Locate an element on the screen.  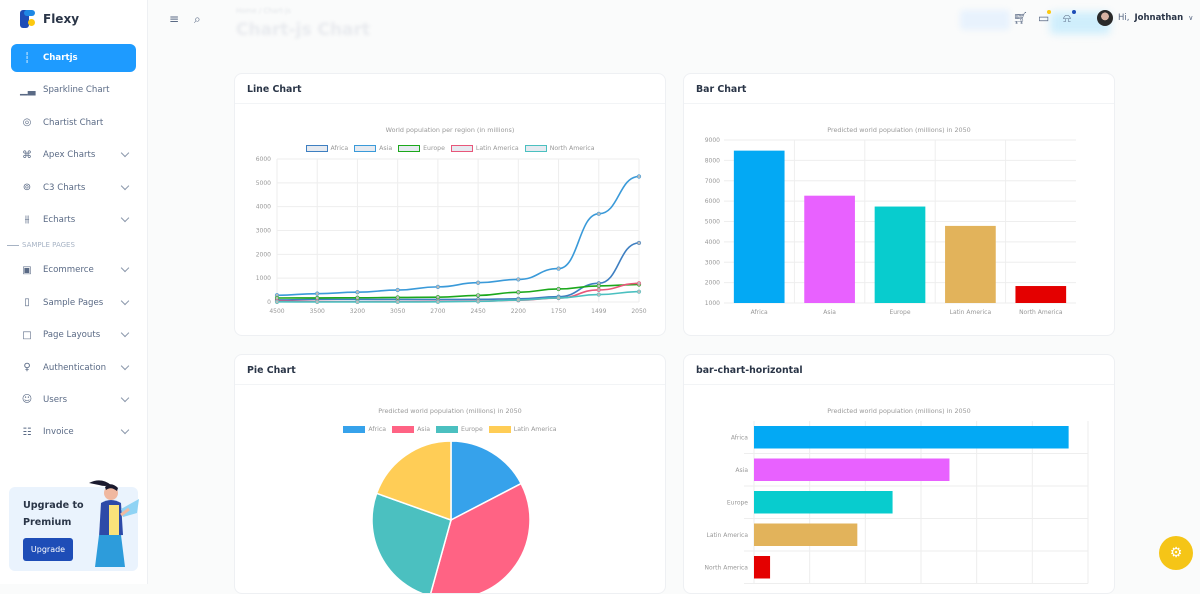
x-tick-label: Europe is located at coordinates (899, 312).